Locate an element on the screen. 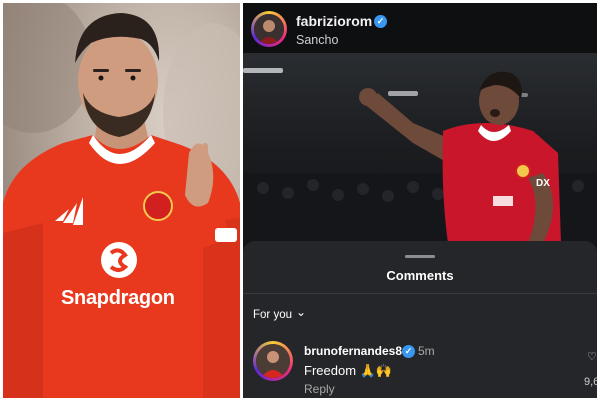  commenter-avatar is located at coordinates (273, 361).